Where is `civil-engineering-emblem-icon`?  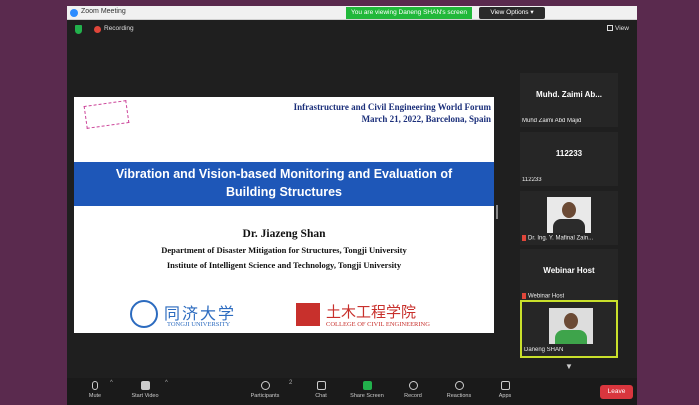 civil-engineering-emblem-icon is located at coordinates (308, 314).